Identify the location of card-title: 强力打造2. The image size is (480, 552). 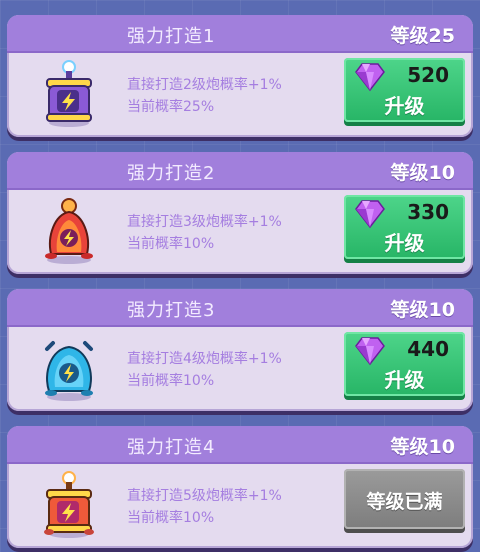
(171, 173).